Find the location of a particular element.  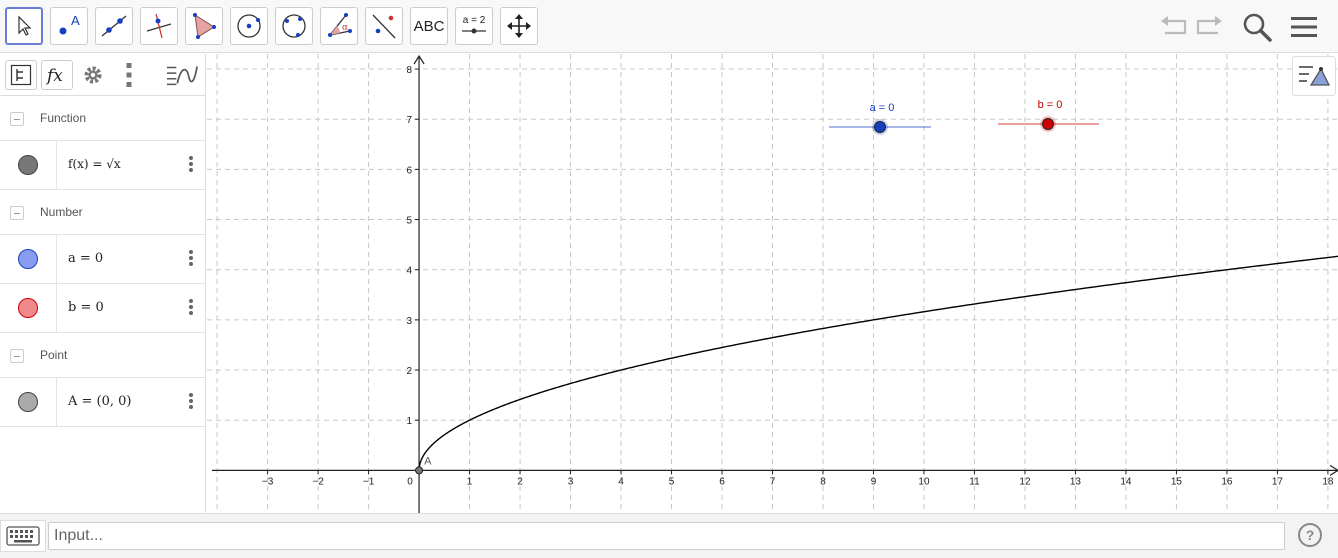

text-tool-button: ABC is located at coordinates (429, 26).